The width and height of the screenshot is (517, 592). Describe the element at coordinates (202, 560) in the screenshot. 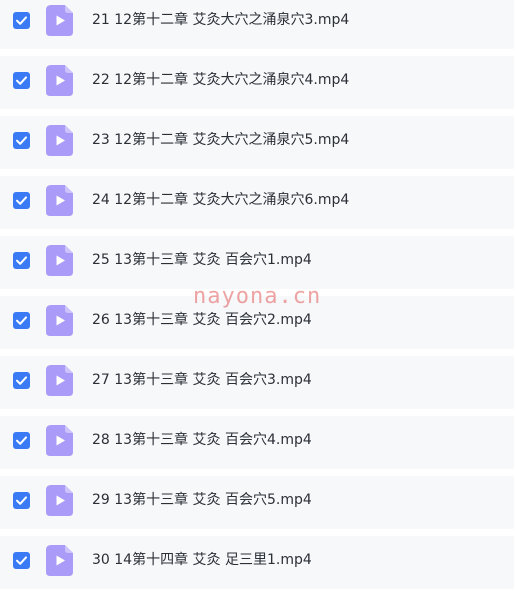

I see `file-name: 30 14第十四章 艾灸 足三里1.mp4` at that location.